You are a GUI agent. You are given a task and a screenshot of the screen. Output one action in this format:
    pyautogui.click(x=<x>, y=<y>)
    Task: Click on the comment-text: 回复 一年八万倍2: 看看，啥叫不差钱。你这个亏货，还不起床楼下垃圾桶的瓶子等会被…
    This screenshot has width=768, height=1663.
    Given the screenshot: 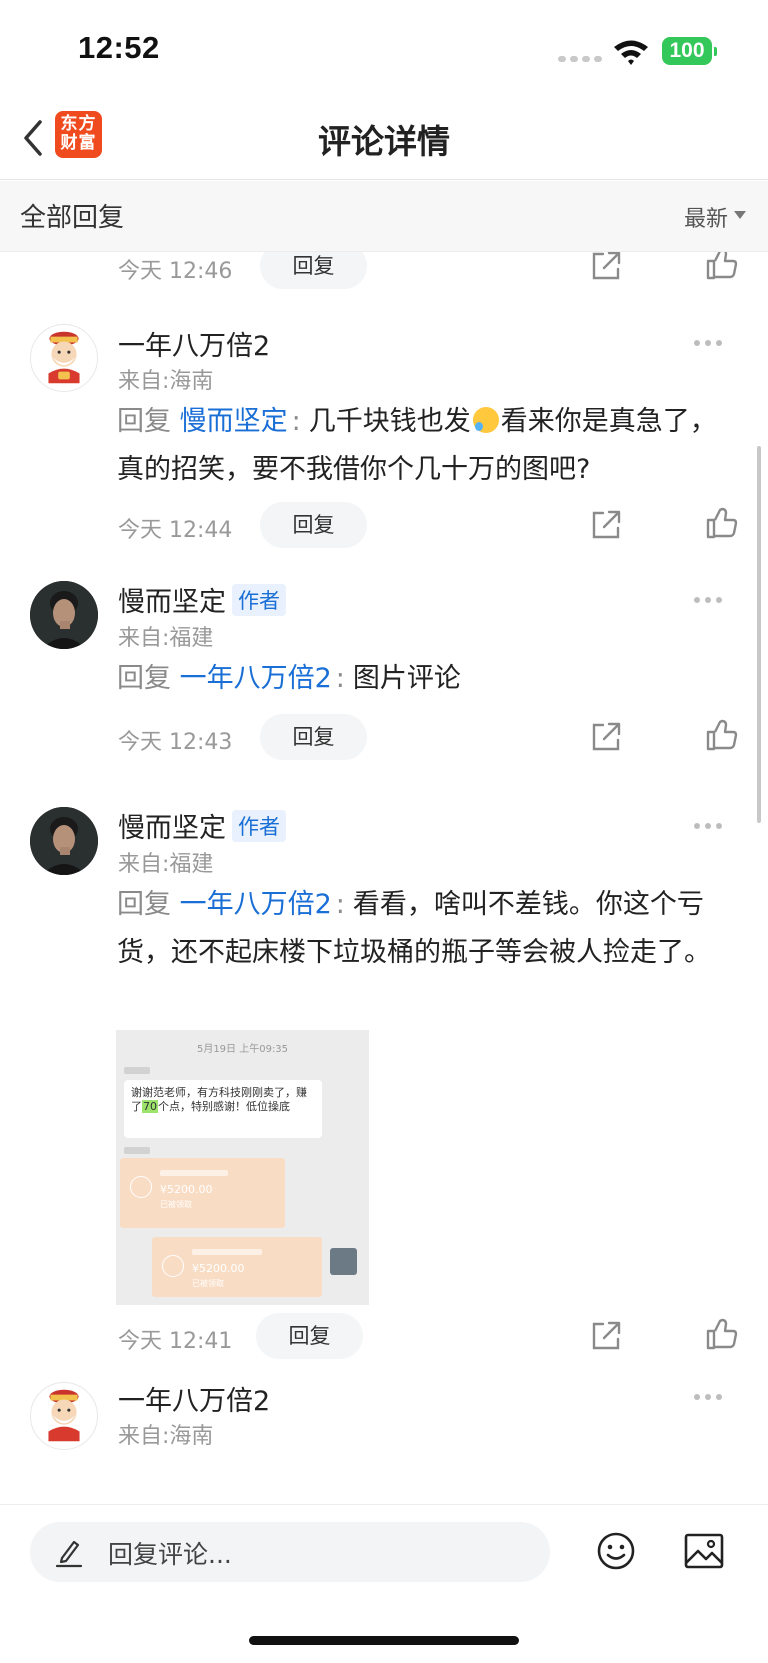 What is the action you would take?
    pyautogui.click(x=427, y=929)
    